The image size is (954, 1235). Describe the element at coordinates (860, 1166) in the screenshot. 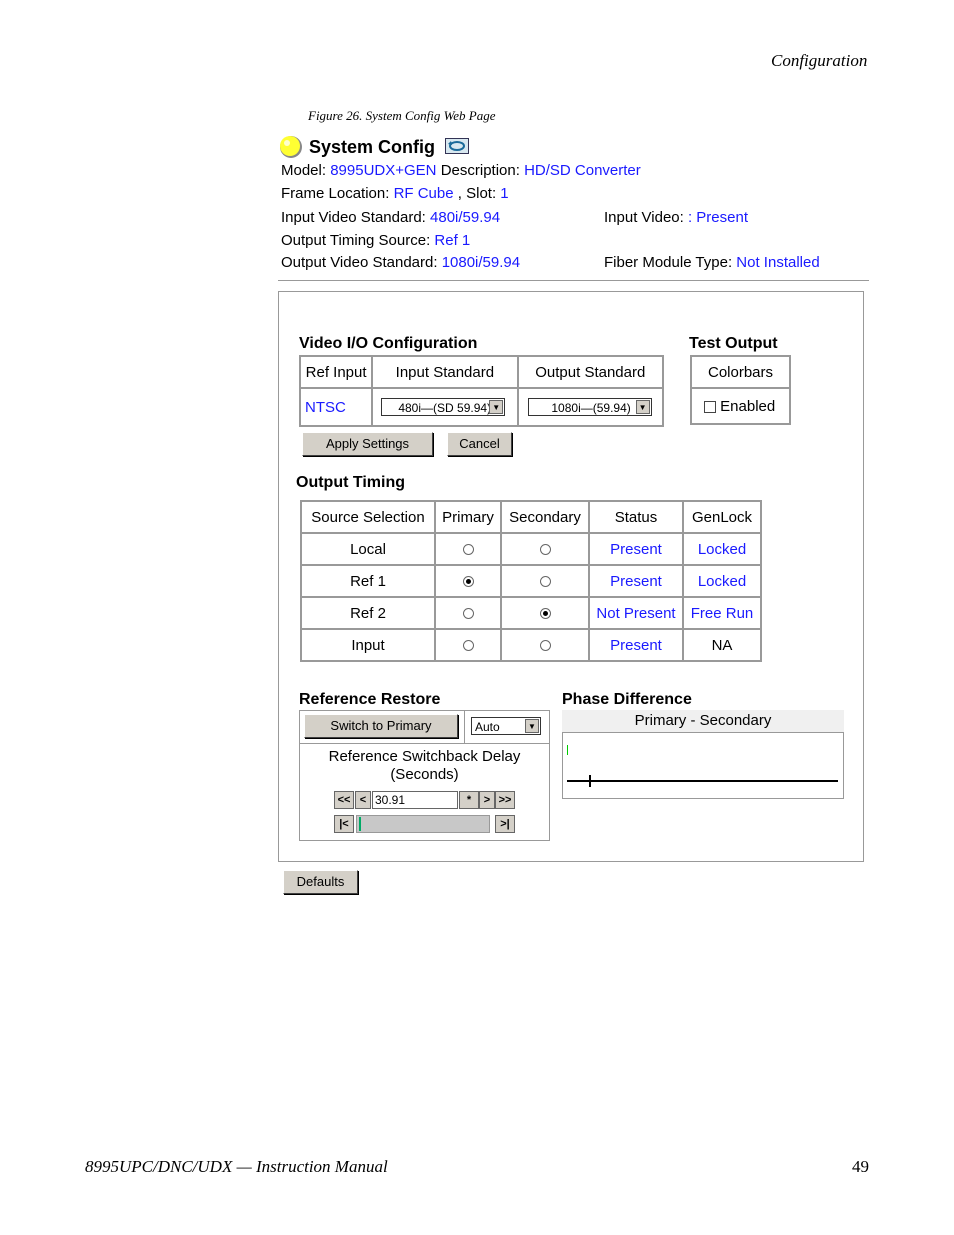

I see `page-number: 49` at that location.